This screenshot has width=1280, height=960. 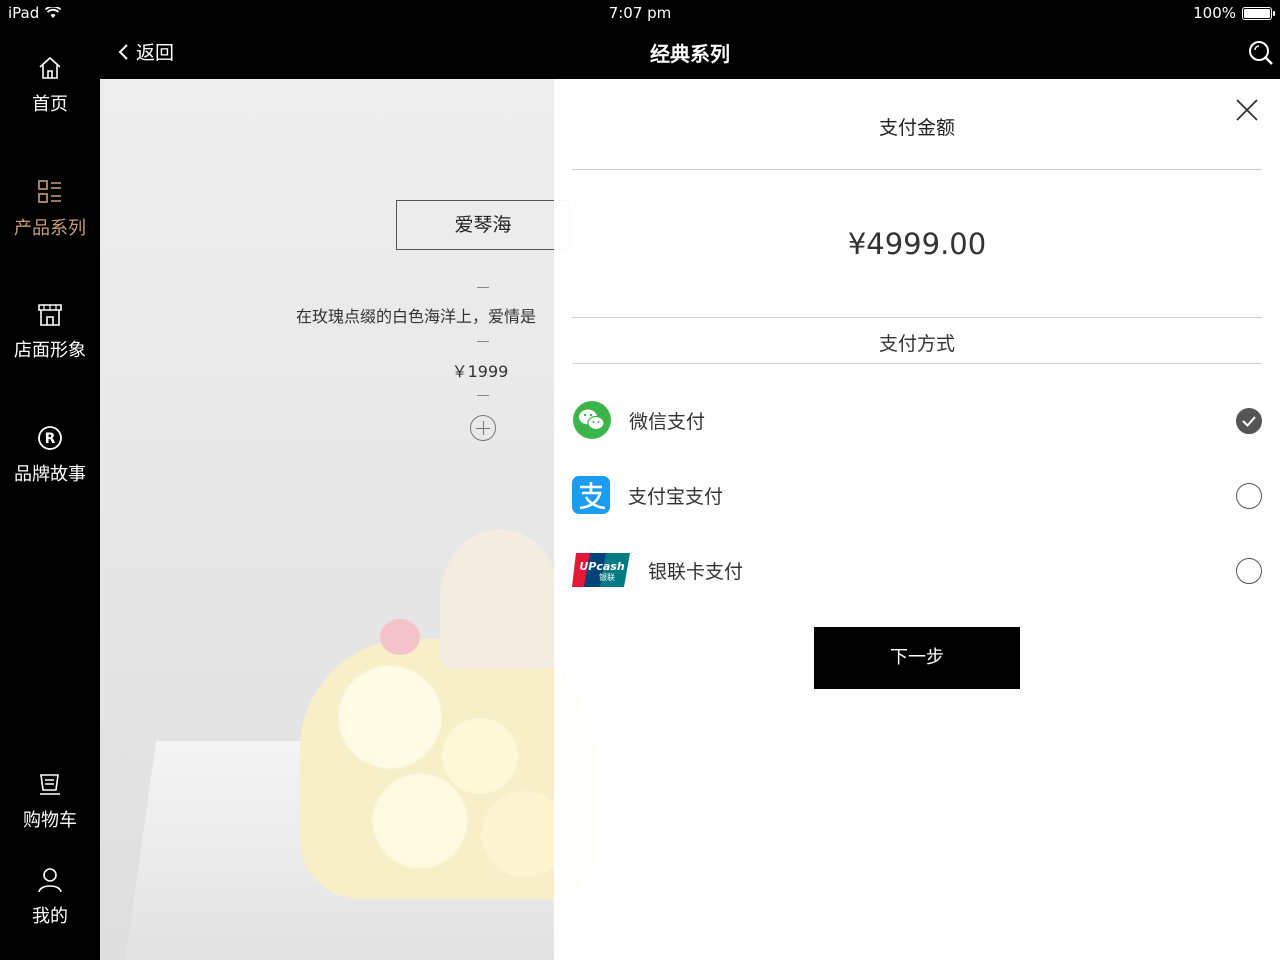 What do you see at coordinates (1214, 13) in the screenshot?
I see `battery-percentage: 100%` at bounding box center [1214, 13].